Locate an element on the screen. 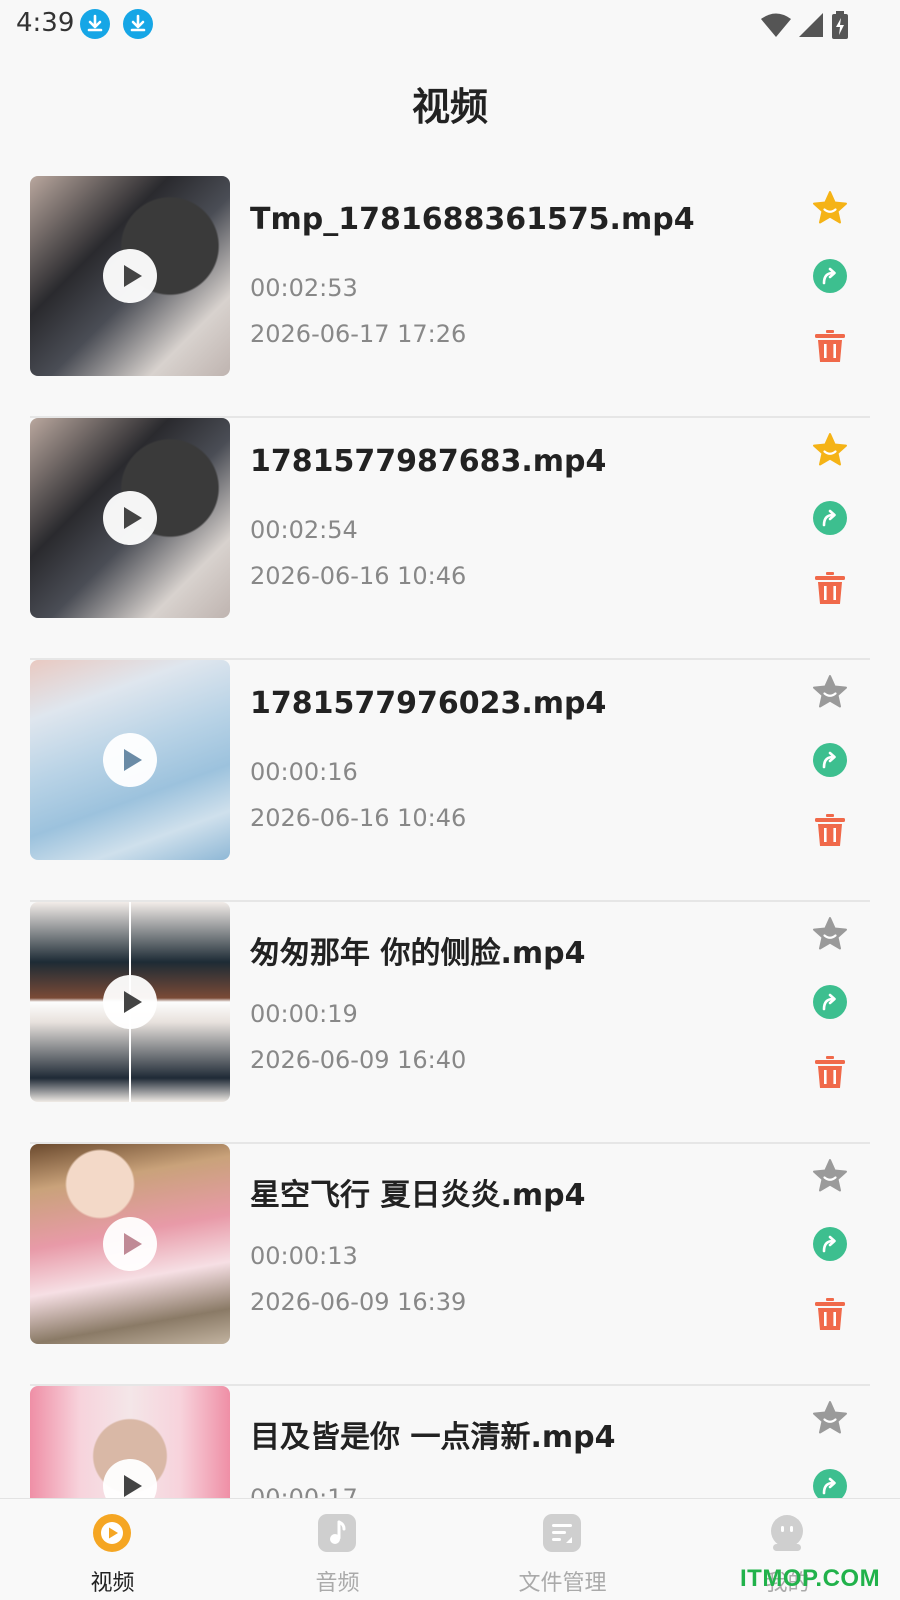 This screenshot has height=1600, width=900. video-name: 匆匆那年 你的侧脸.mp4 is located at coordinates (418, 953).